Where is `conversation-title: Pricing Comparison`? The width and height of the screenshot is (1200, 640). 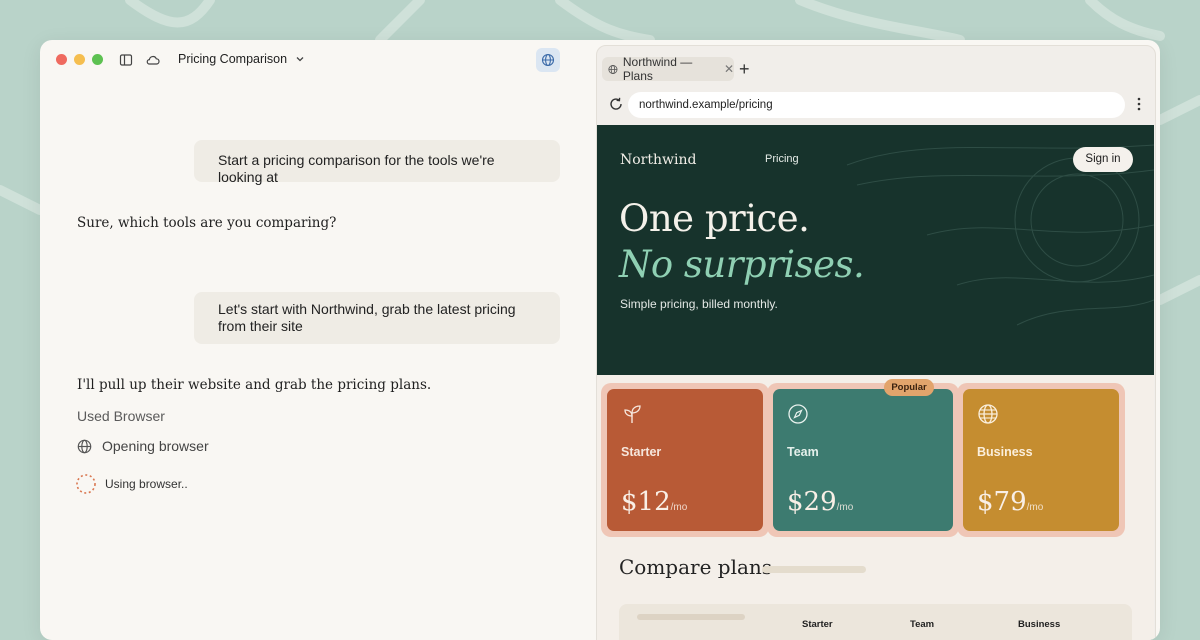
conversation-title: Pricing Comparison is located at coordinates (233, 59).